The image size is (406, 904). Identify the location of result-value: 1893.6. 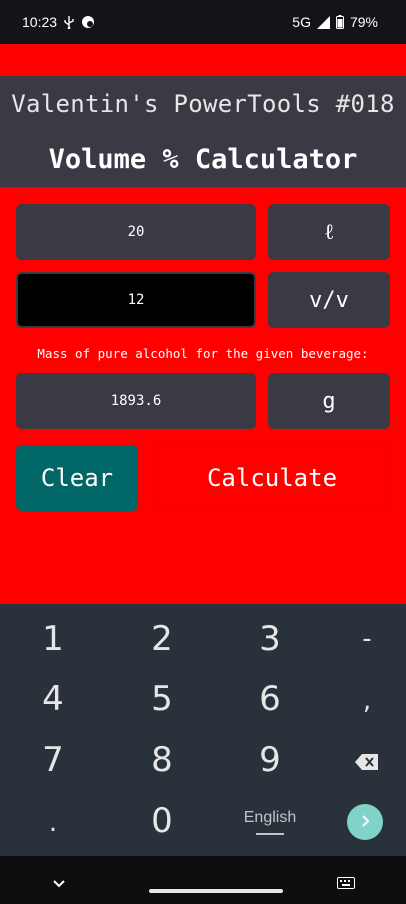
(136, 401).